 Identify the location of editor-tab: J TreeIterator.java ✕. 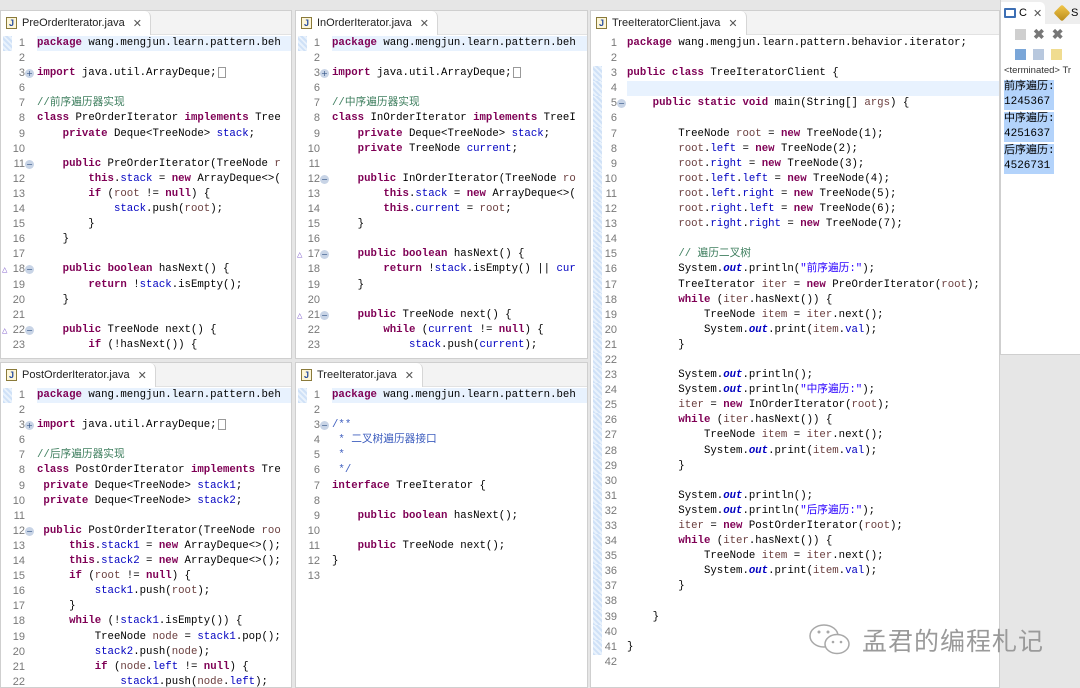
(359, 375).